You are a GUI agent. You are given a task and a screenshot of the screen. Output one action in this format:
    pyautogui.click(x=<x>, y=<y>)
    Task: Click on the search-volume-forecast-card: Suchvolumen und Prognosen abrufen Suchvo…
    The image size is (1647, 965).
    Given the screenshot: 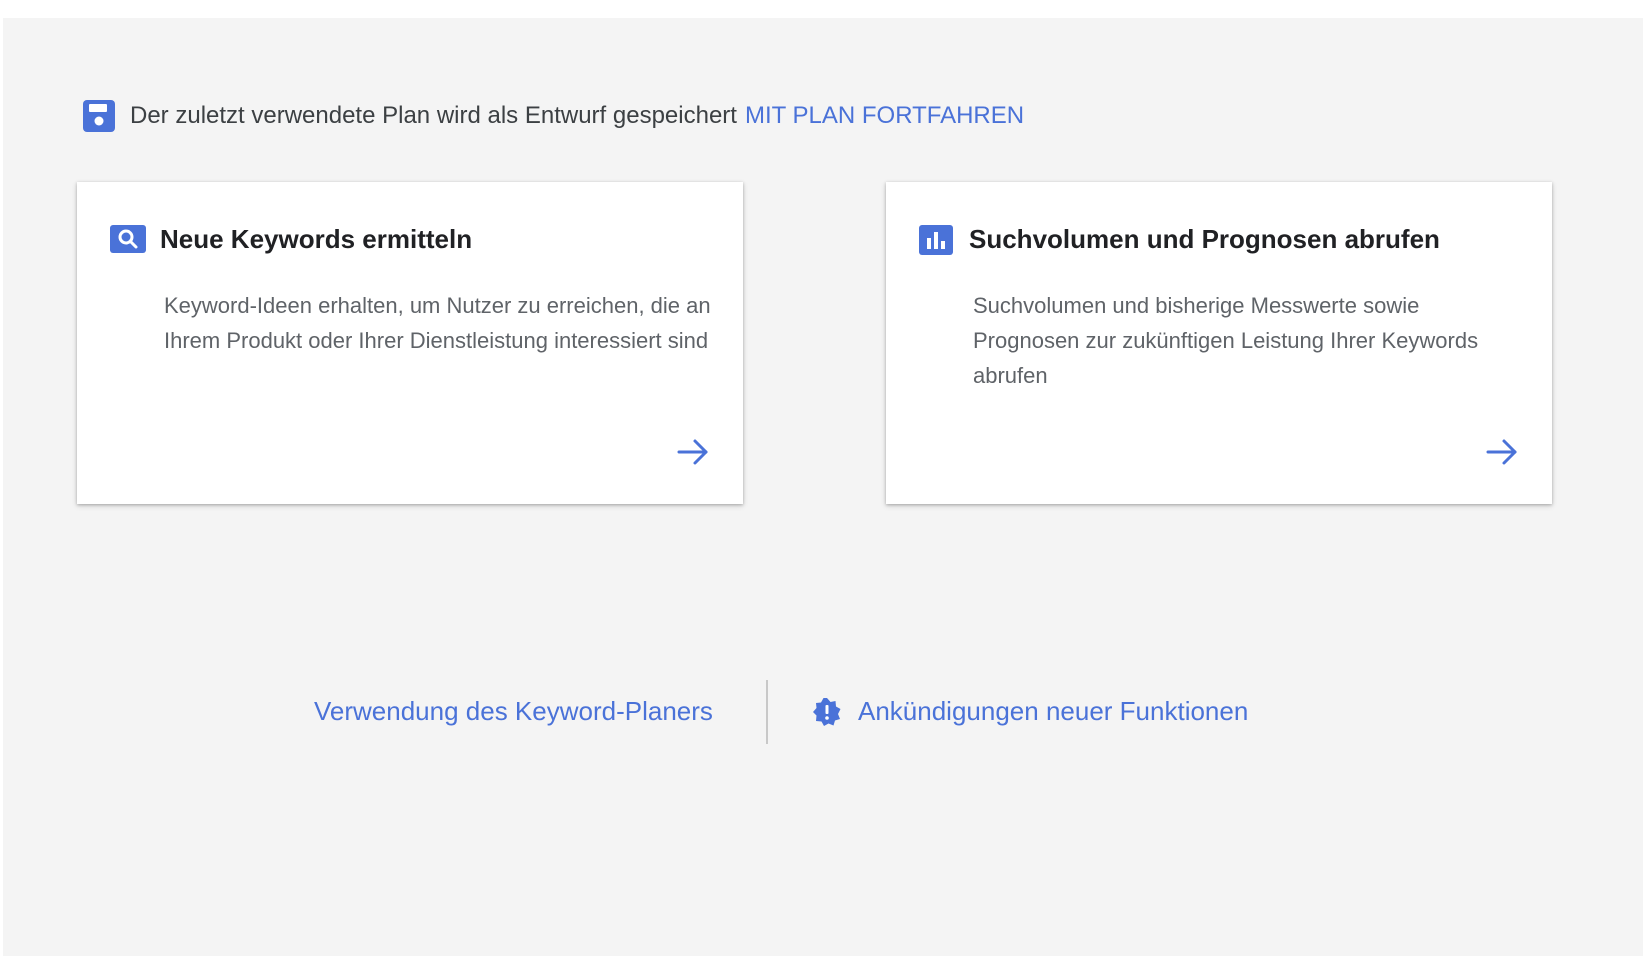 What is the action you would take?
    pyautogui.click(x=1219, y=343)
    